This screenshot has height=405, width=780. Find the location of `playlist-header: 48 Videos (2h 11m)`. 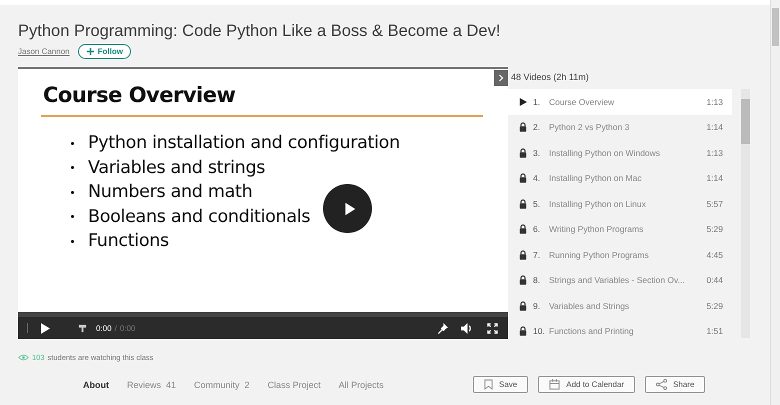

playlist-header: 48 Videos (2h 11m) is located at coordinates (550, 77).